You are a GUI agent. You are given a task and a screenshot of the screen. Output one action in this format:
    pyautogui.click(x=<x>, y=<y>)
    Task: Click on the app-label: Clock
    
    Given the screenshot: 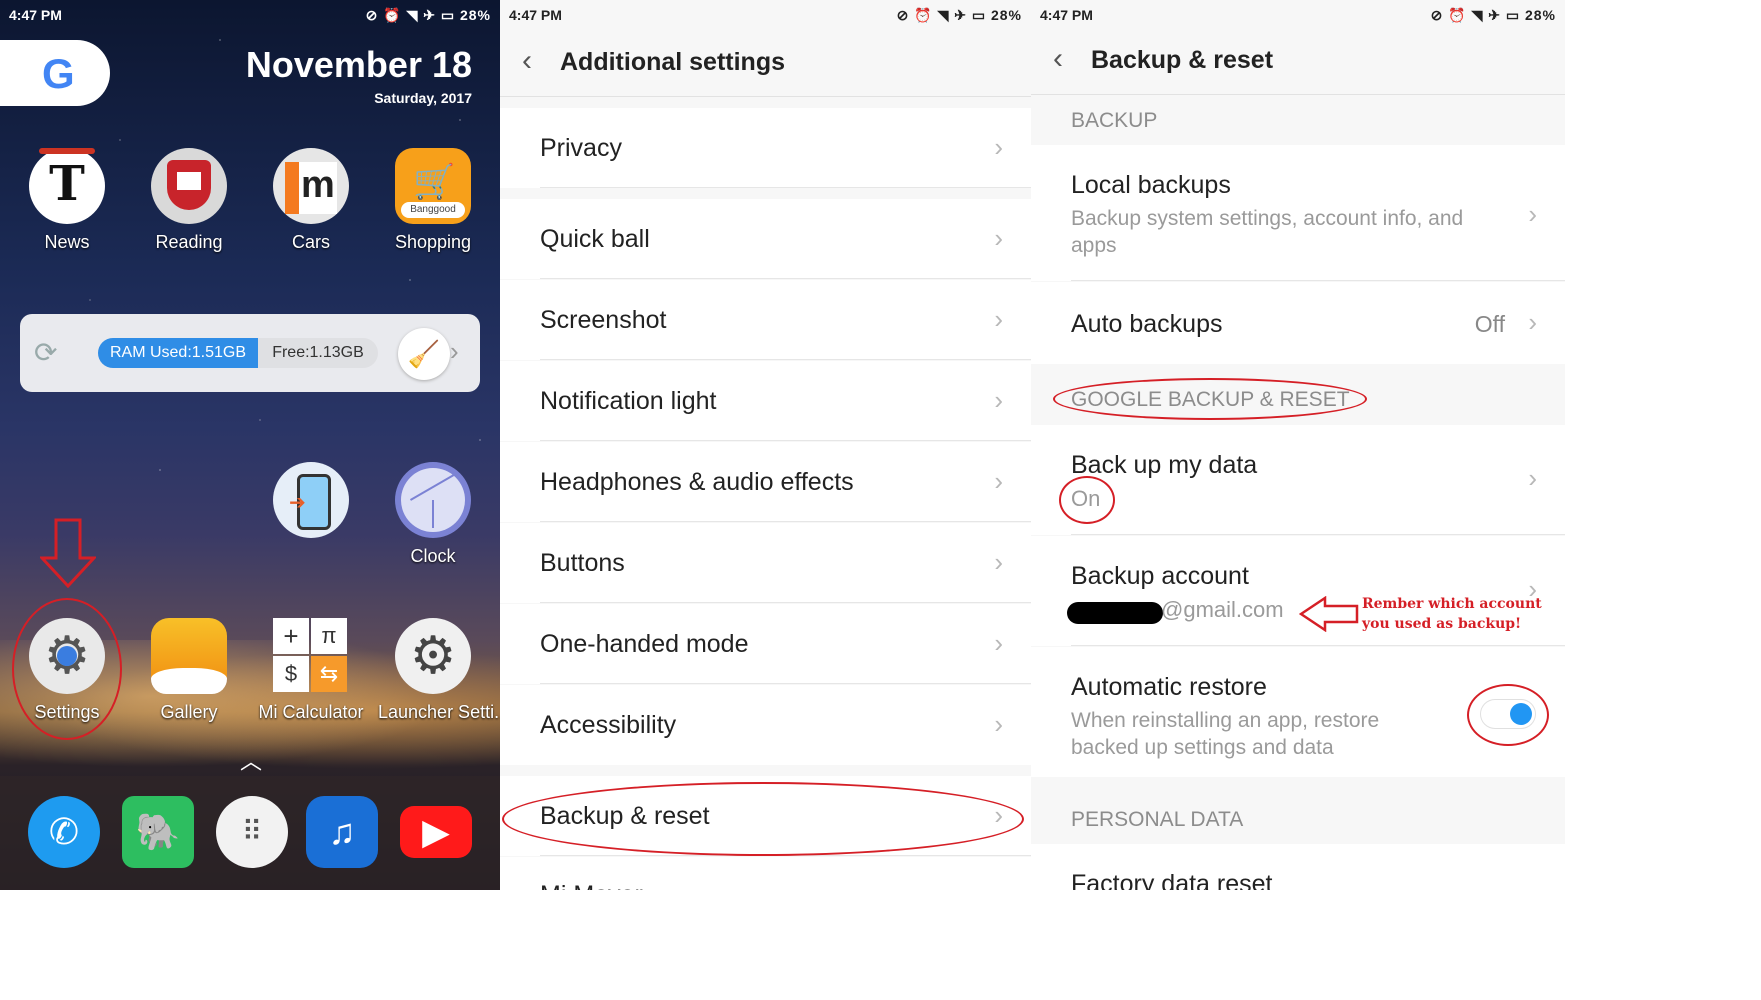 What is the action you would take?
    pyautogui.click(x=433, y=556)
    